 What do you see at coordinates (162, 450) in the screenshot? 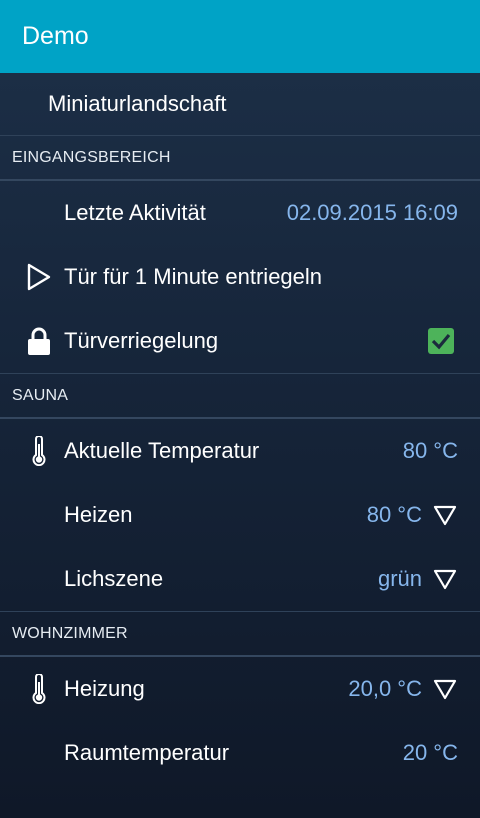
I see `label-aktuelle-temperatur: Aktuelle Temperatur` at bounding box center [162, 450].